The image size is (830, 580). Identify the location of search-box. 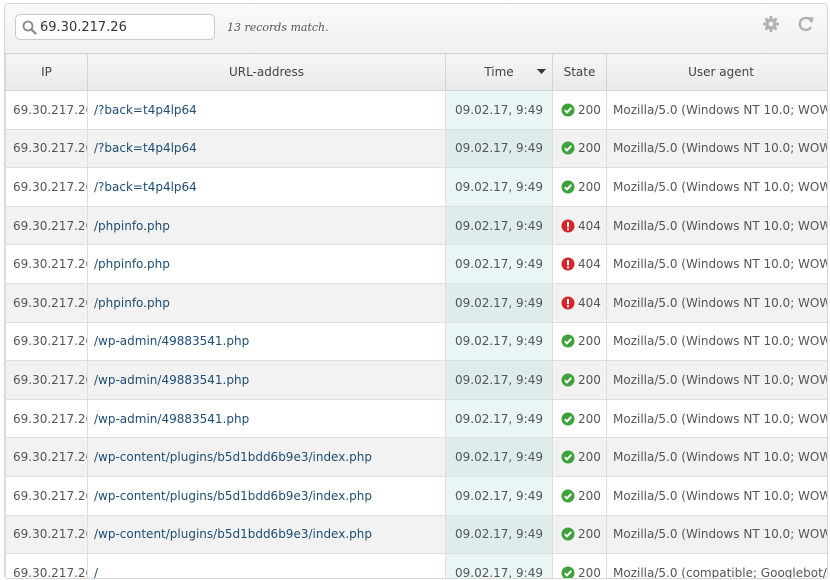
(115, 27).